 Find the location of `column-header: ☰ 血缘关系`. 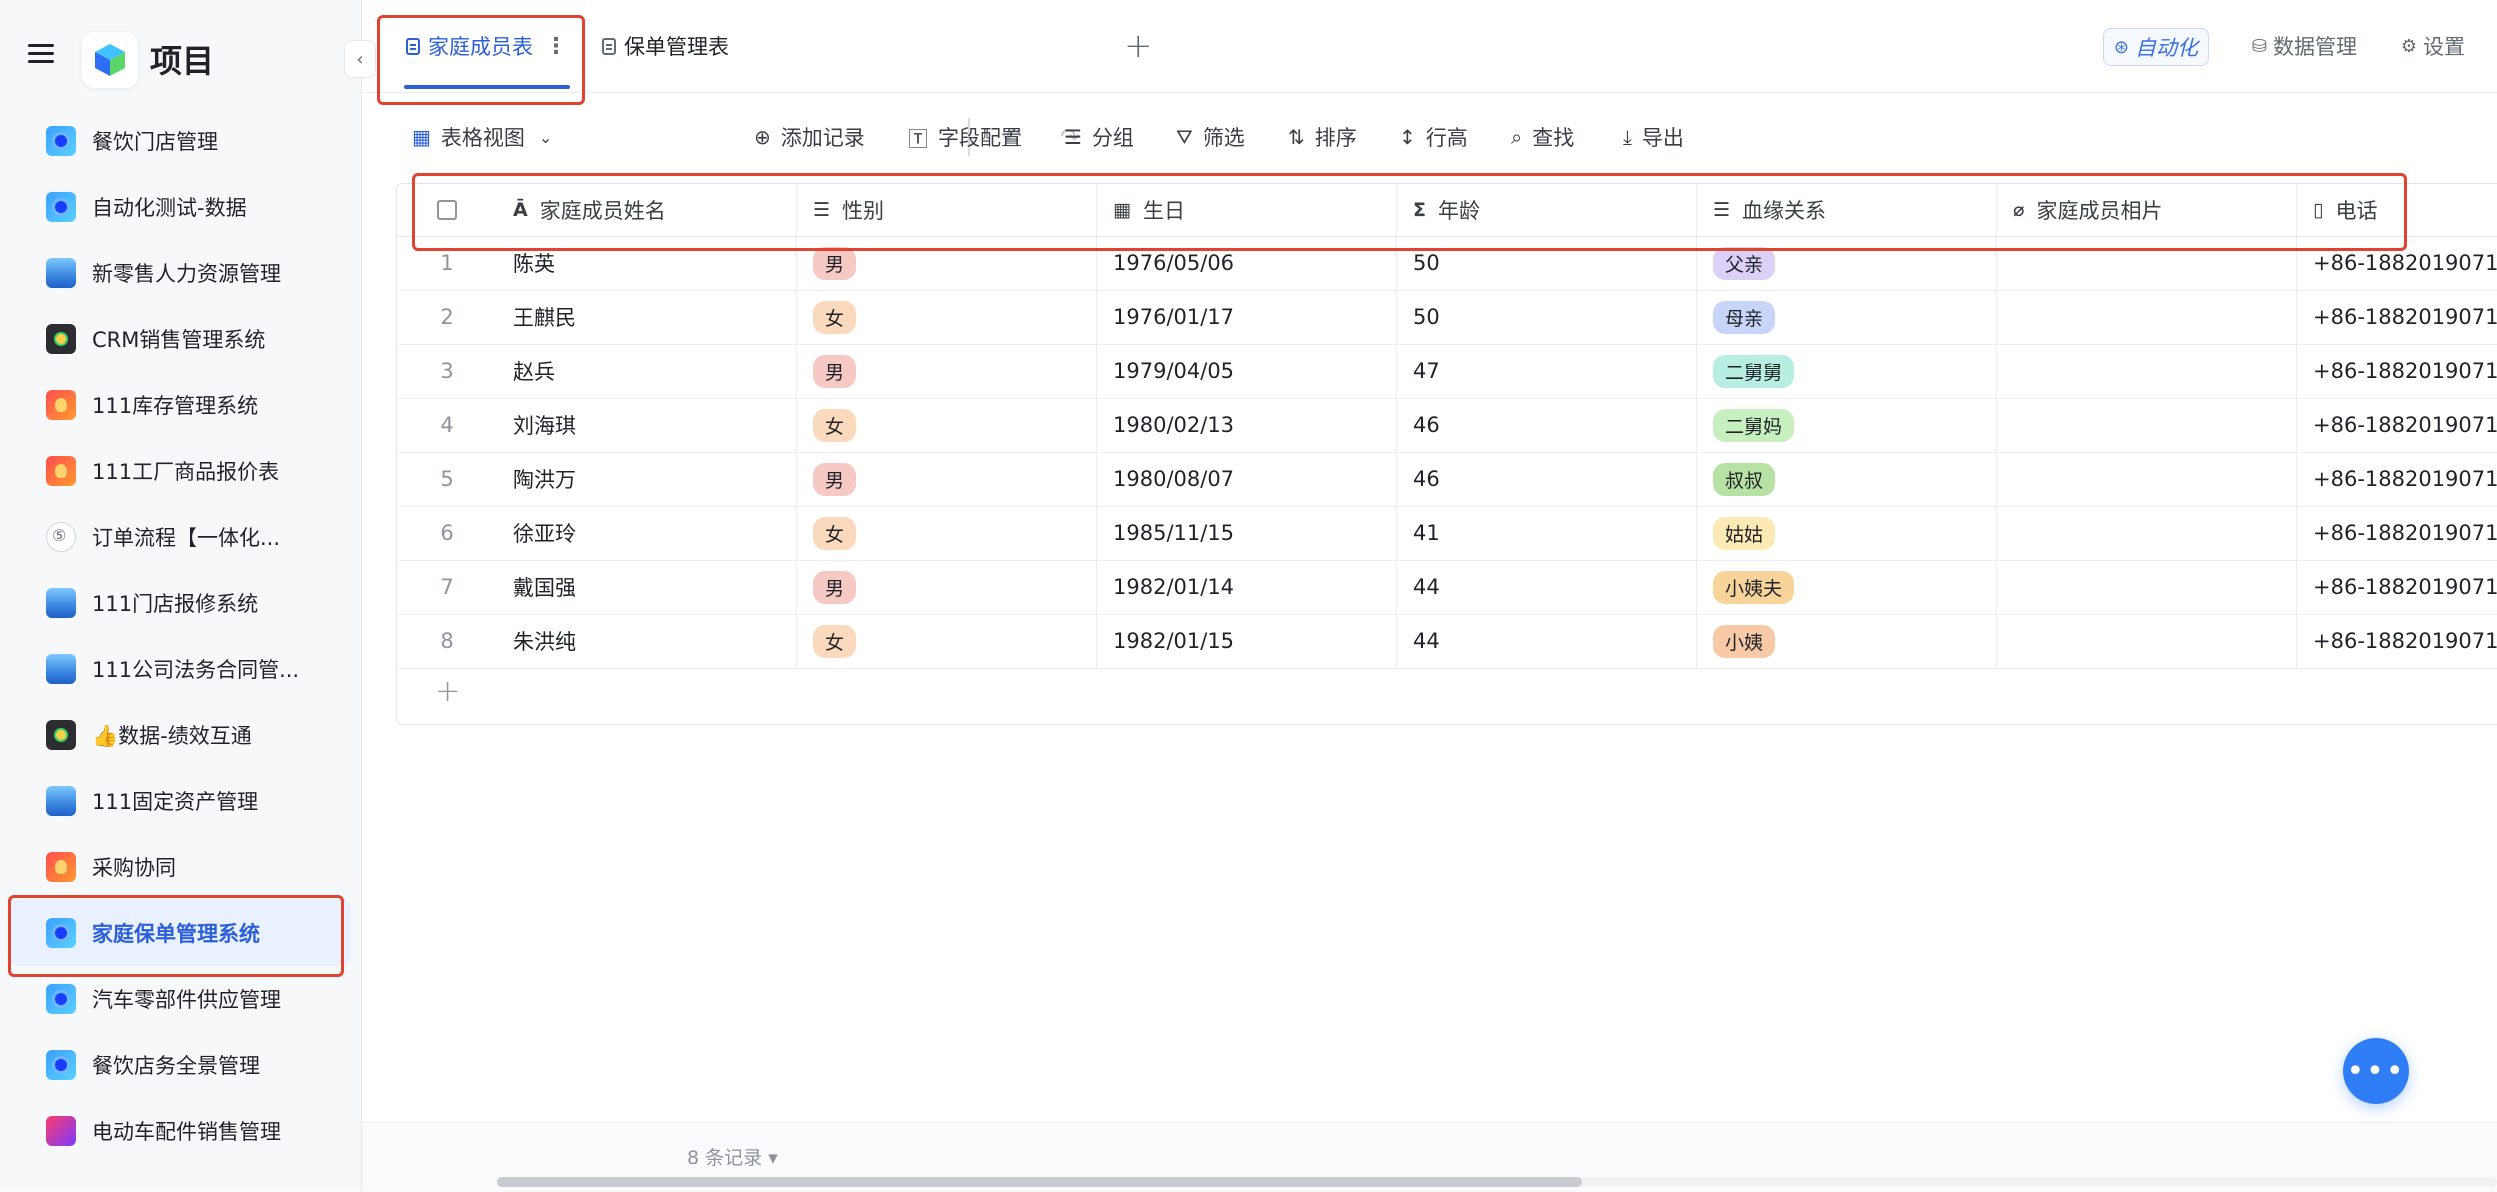

column-header: ☰ 血缘关系 is located at coordinates (1847, 210).